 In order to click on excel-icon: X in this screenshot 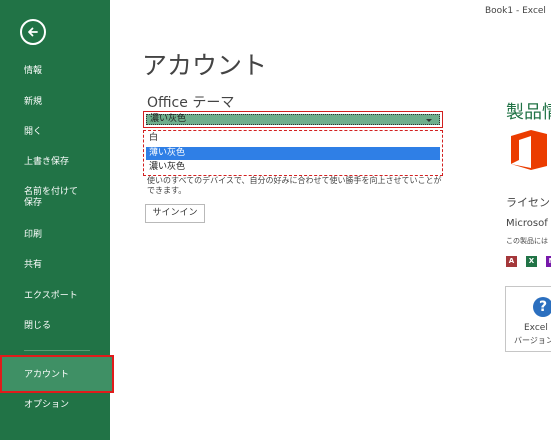, I will do `click(531, 261)`.